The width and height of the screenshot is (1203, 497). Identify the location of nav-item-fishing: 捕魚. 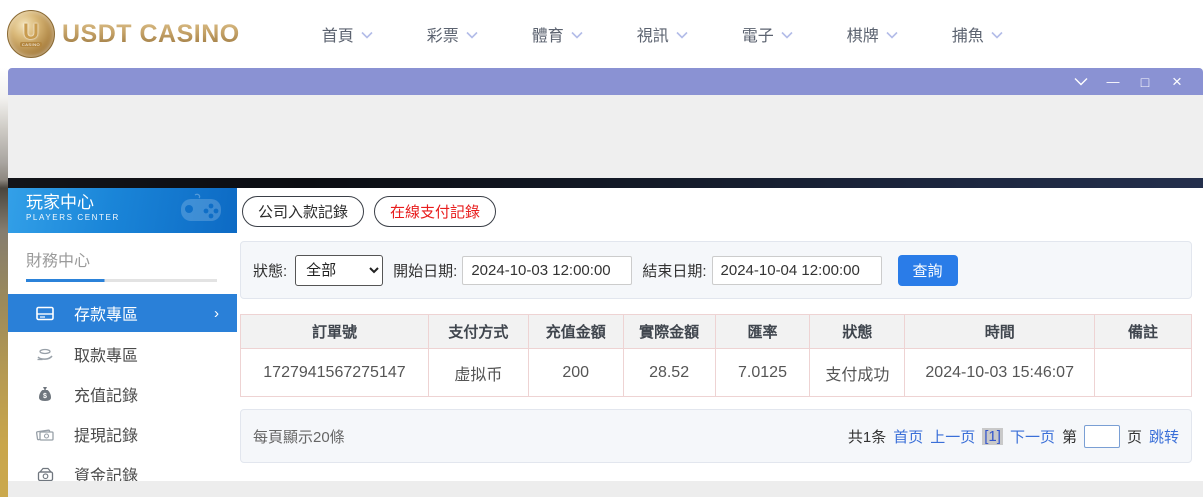
(977, 34).